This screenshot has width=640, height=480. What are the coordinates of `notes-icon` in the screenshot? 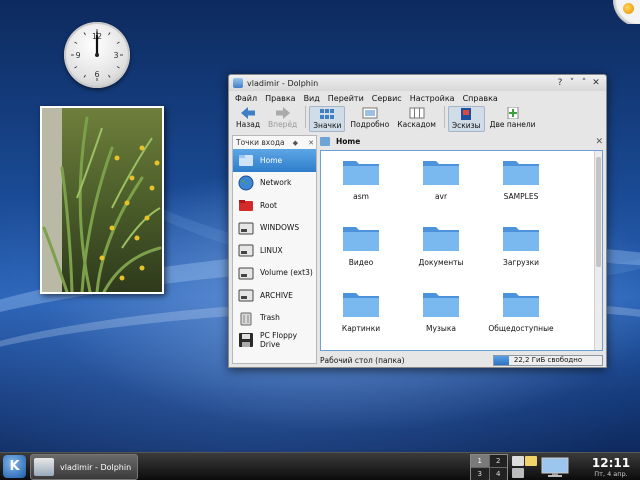 It's located at (531, 461).